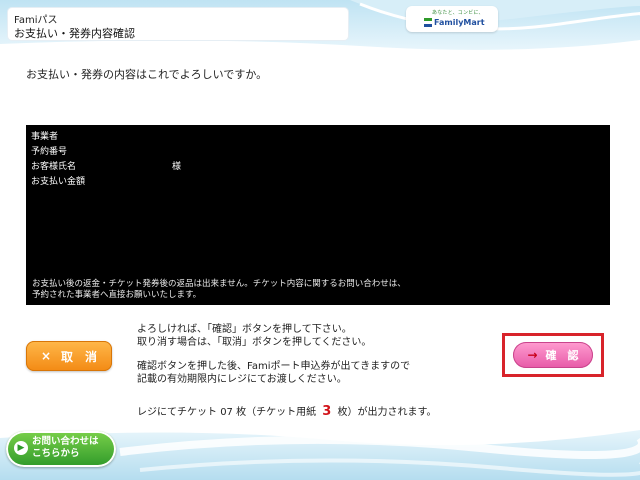 The image size is (640, 480). Describe the element at coordinates (79, 356) in the screenshot. I see `cancel-button-label: 取 消` at that location.